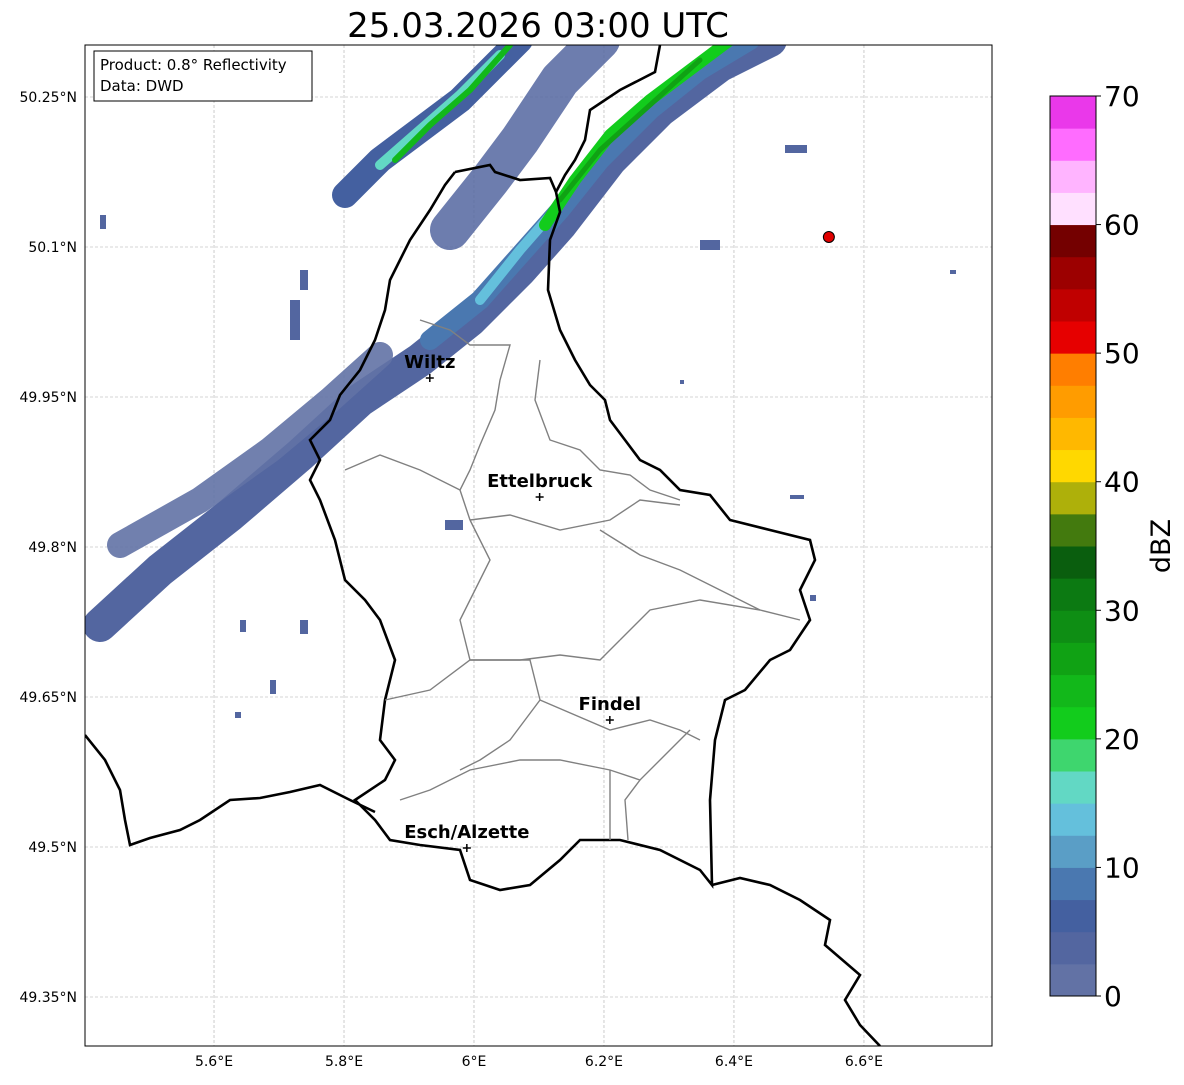  Describe the element at coordinates (1161, 546) in the screenshot. I see `colorbar-label: dBZ` at that location.